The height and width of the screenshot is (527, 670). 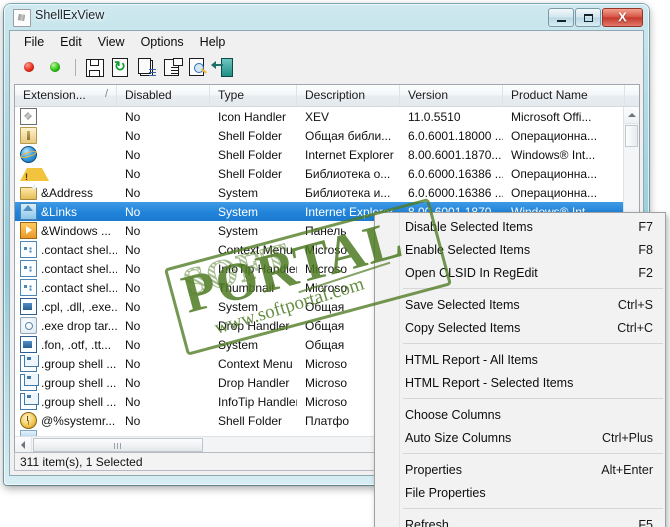 I want to click on exit-button, so click(x=223, y=67).